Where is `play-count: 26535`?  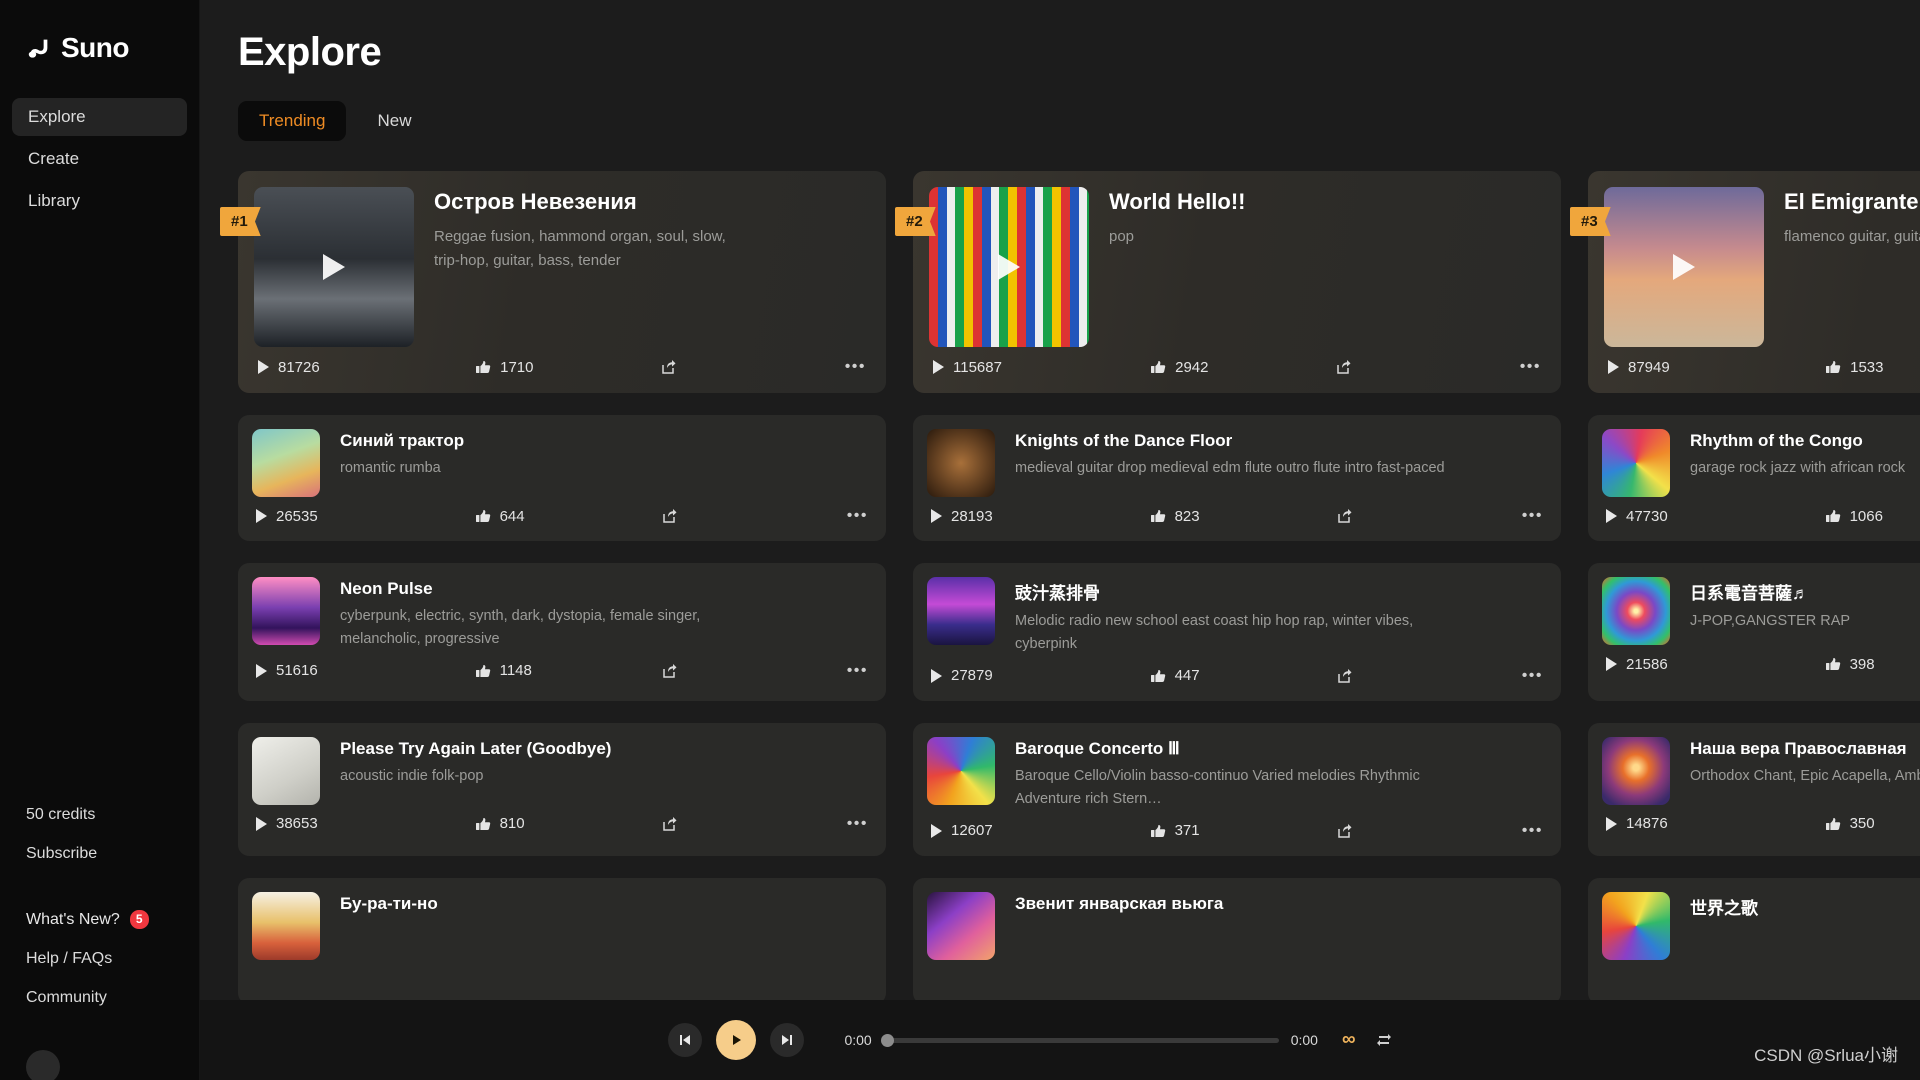
play-count: 26535 is located at coordinates (365, 516).